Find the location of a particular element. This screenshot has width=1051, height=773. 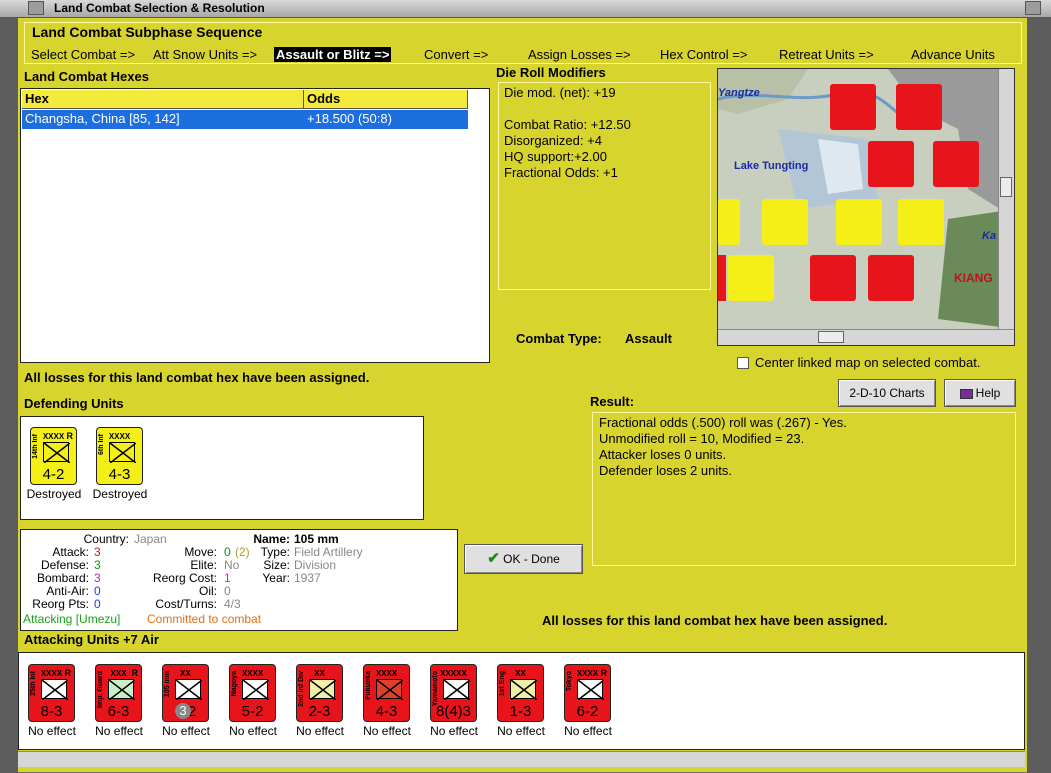

unit-name-label: 105 mm is located at coordinates (167, 684).